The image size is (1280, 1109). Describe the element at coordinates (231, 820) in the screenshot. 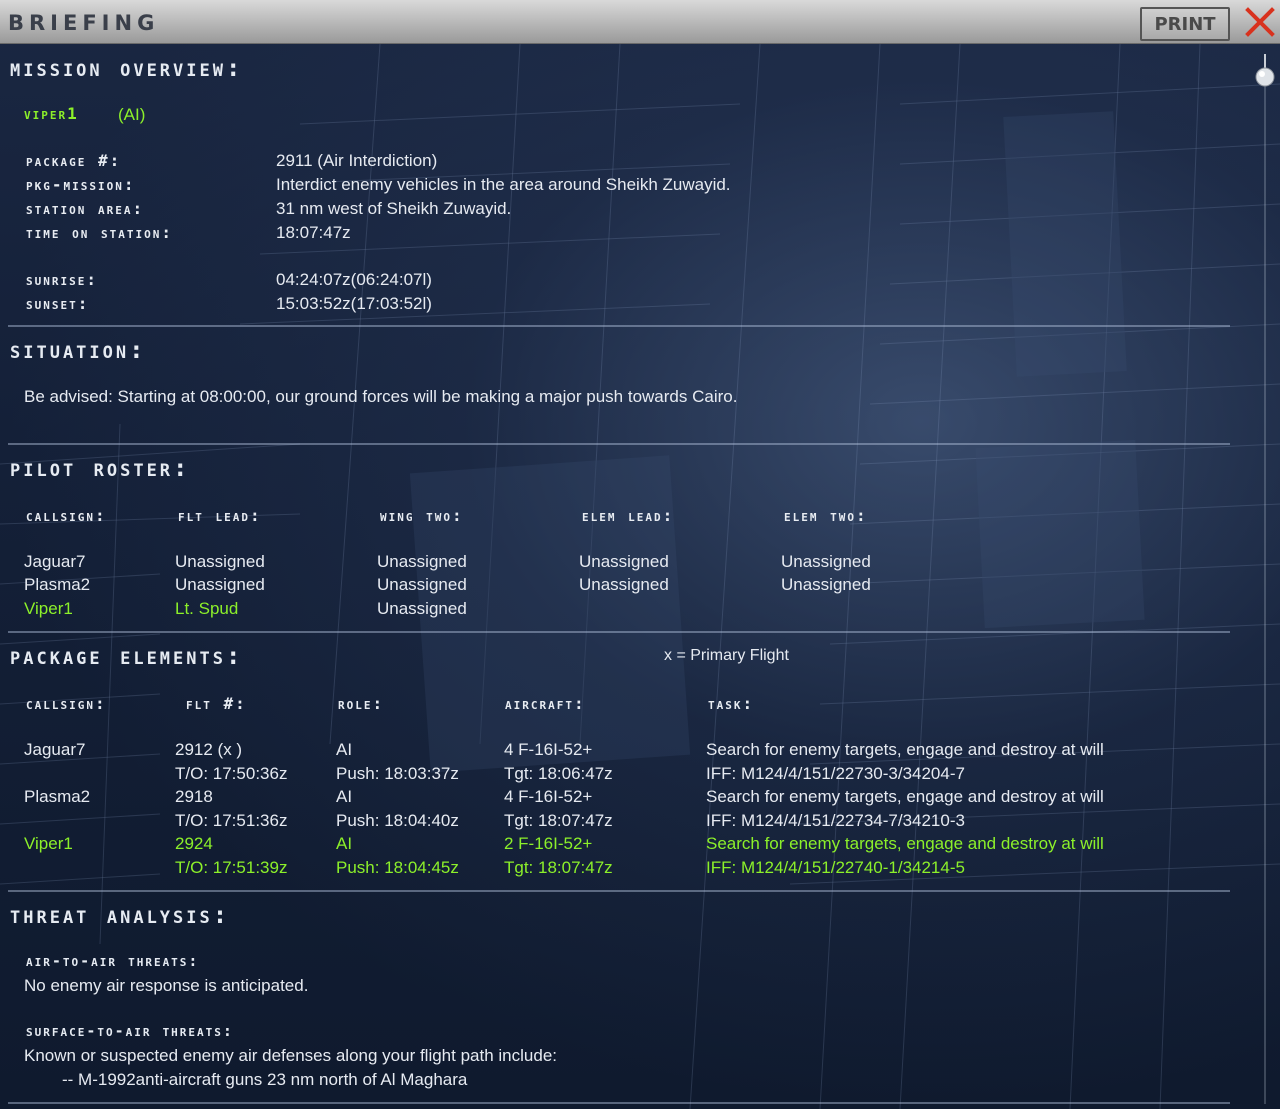

I see `pkg-takeoff: T/O: 17:51:36z` at that location.